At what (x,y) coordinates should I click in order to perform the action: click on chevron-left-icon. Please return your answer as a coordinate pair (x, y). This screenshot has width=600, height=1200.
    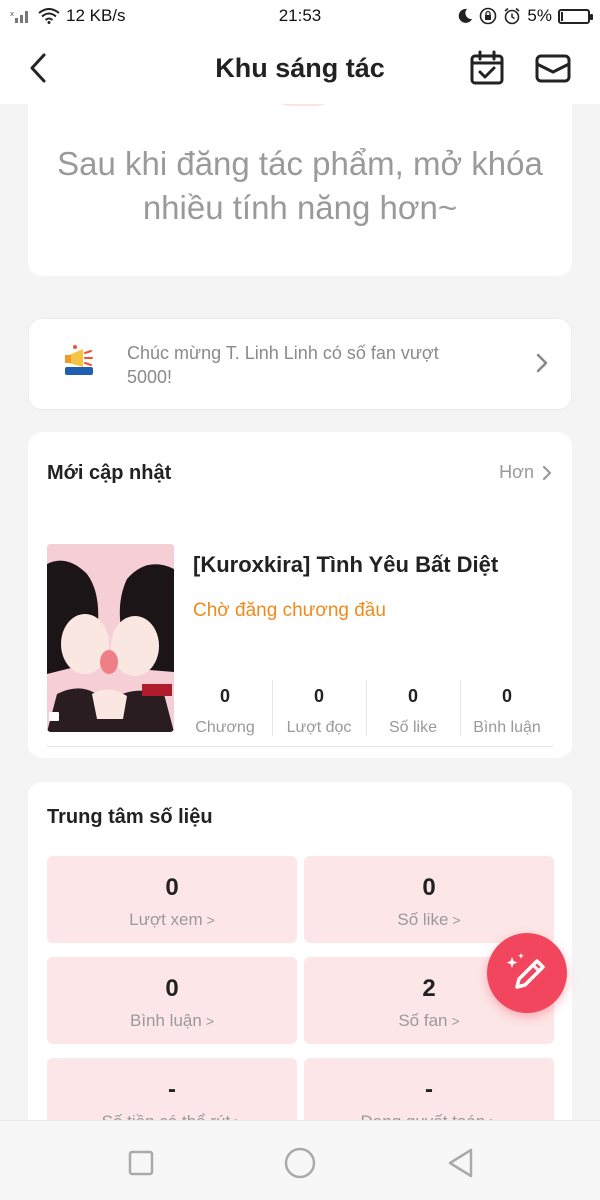
    Looking at the image, I should click on (38, 68).